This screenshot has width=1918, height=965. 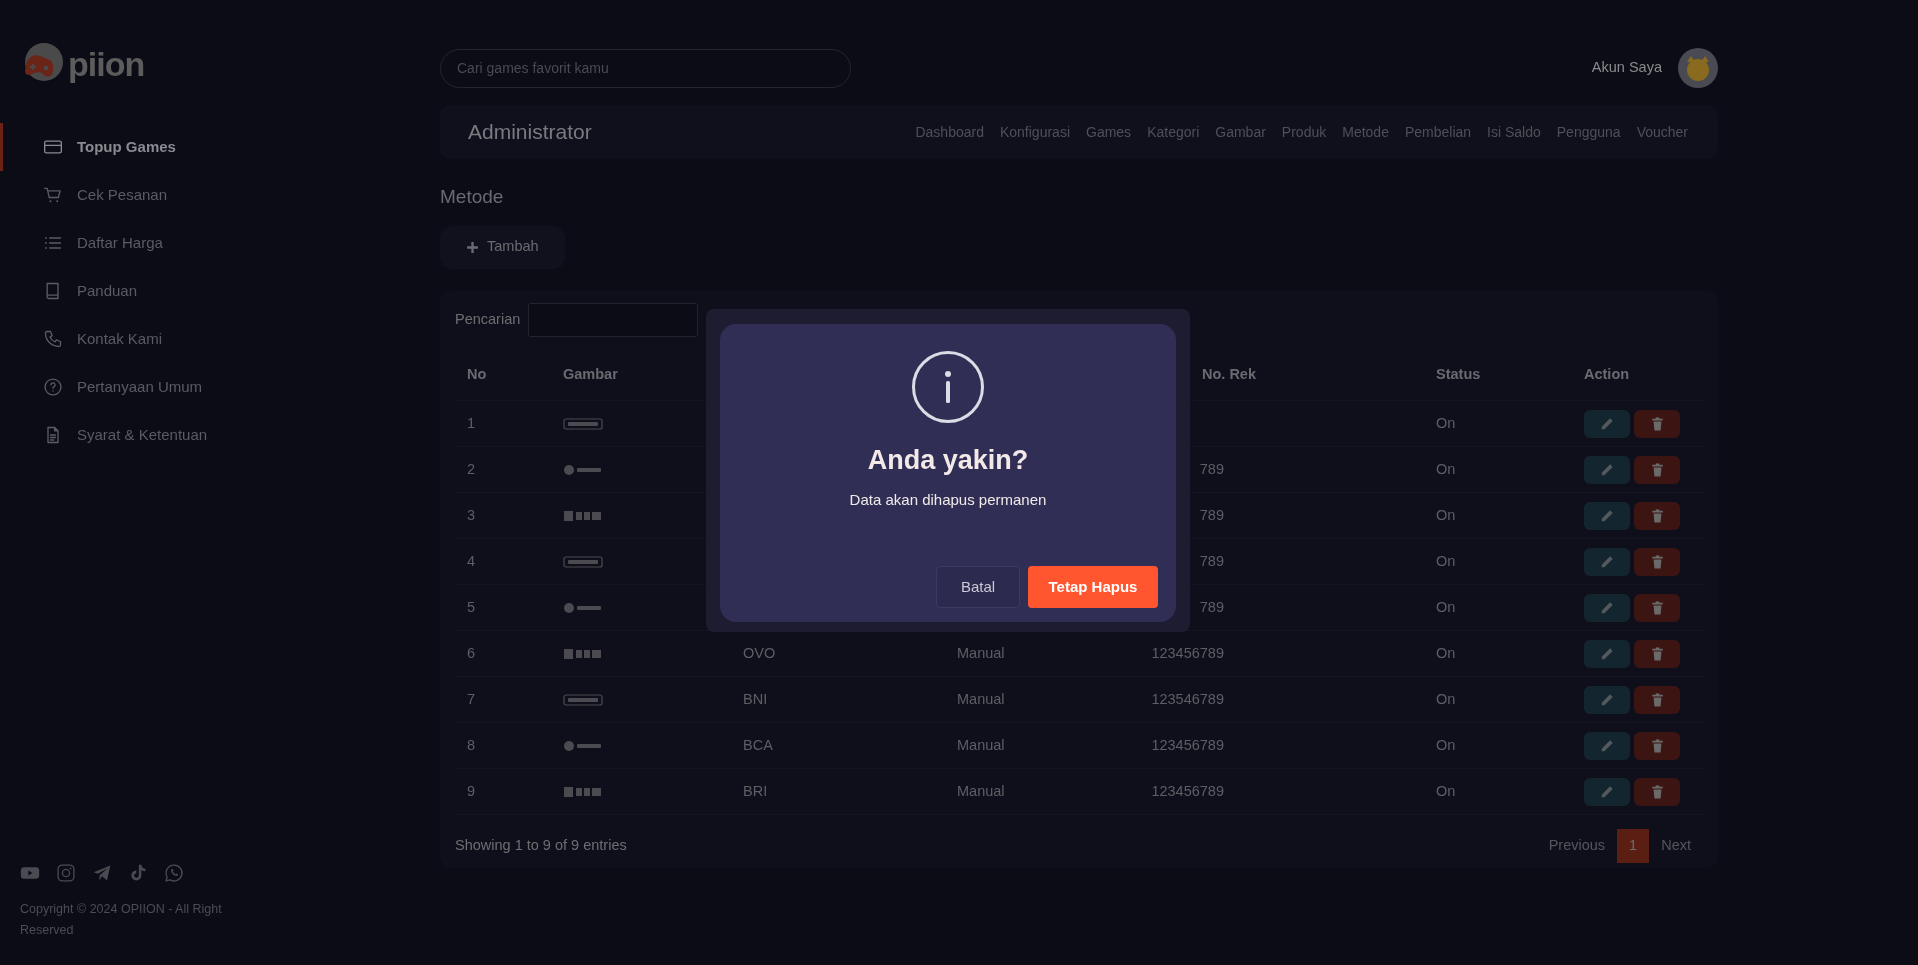 What do you see at coordinates (1365, 132) in the screenshot?
I see `nav-link: Metode` at bounding box center [1365, 132].